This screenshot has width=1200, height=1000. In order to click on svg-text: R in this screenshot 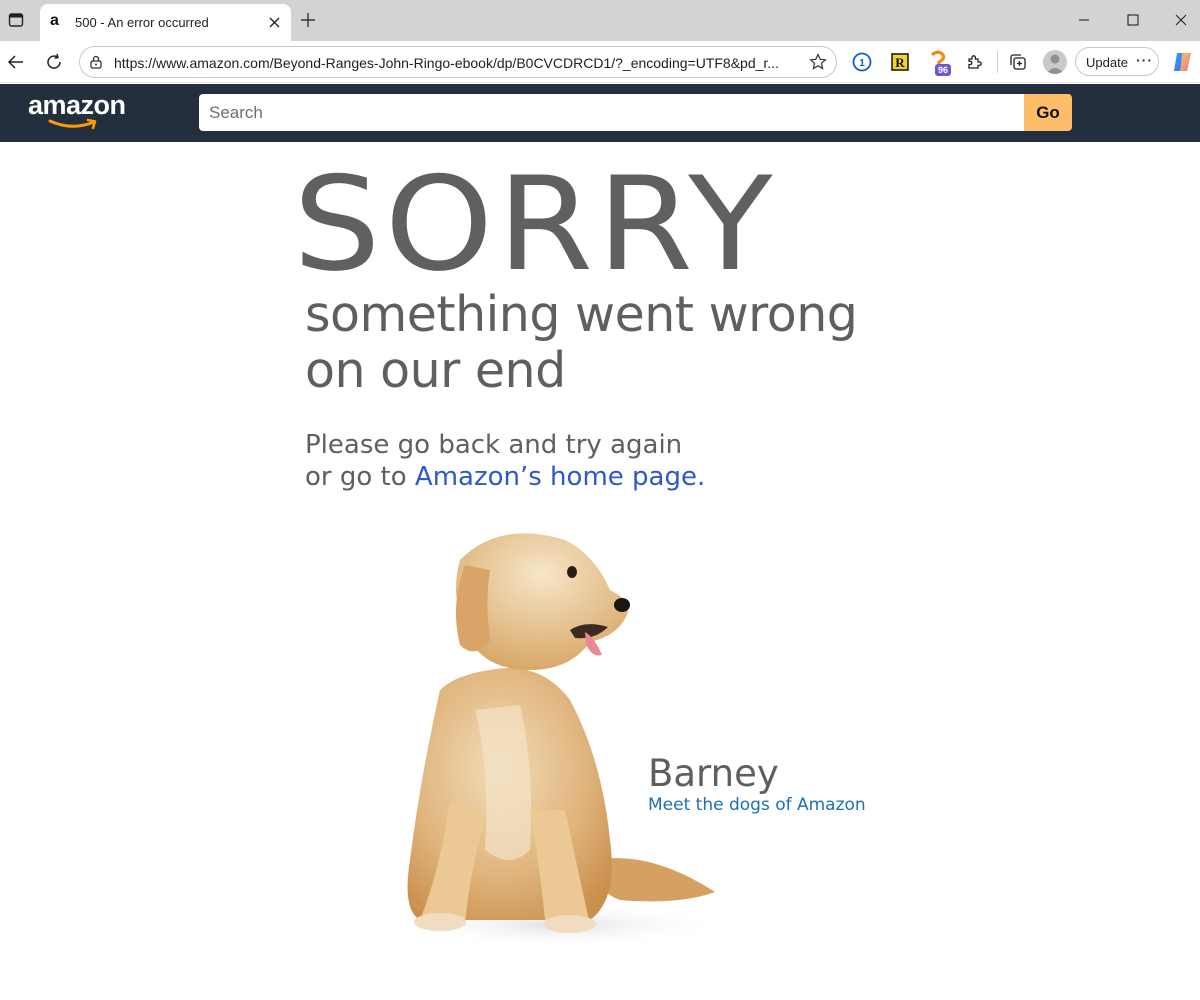, I will do `click(900, 62)`.